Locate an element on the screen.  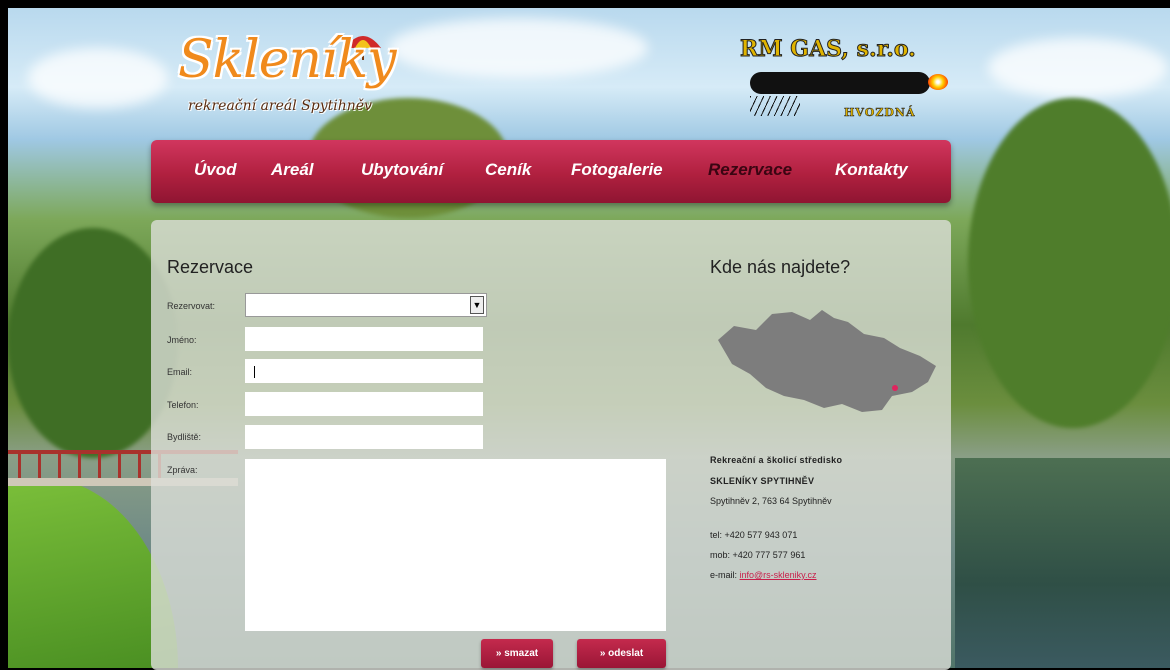
skleniky-logo: Skleníky rekreační areál Spytihněv is located at coordinates (288, 80).